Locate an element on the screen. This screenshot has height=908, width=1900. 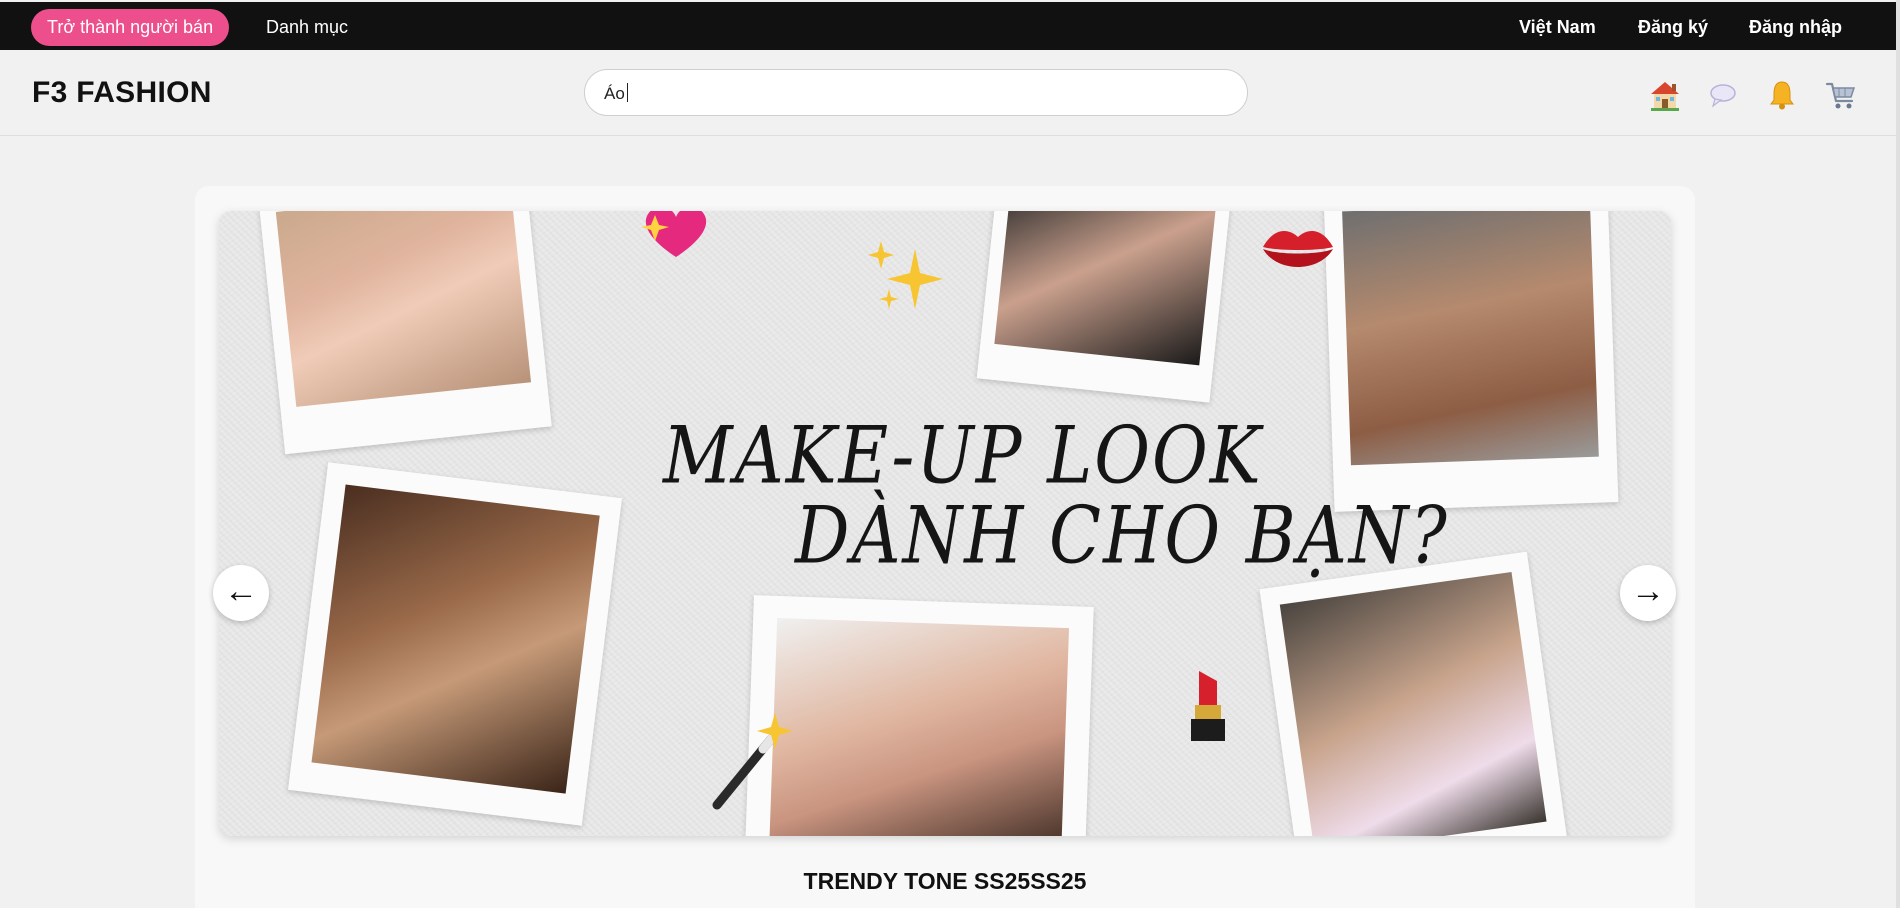
sparkles-icon is located at coordinates (905, 275).